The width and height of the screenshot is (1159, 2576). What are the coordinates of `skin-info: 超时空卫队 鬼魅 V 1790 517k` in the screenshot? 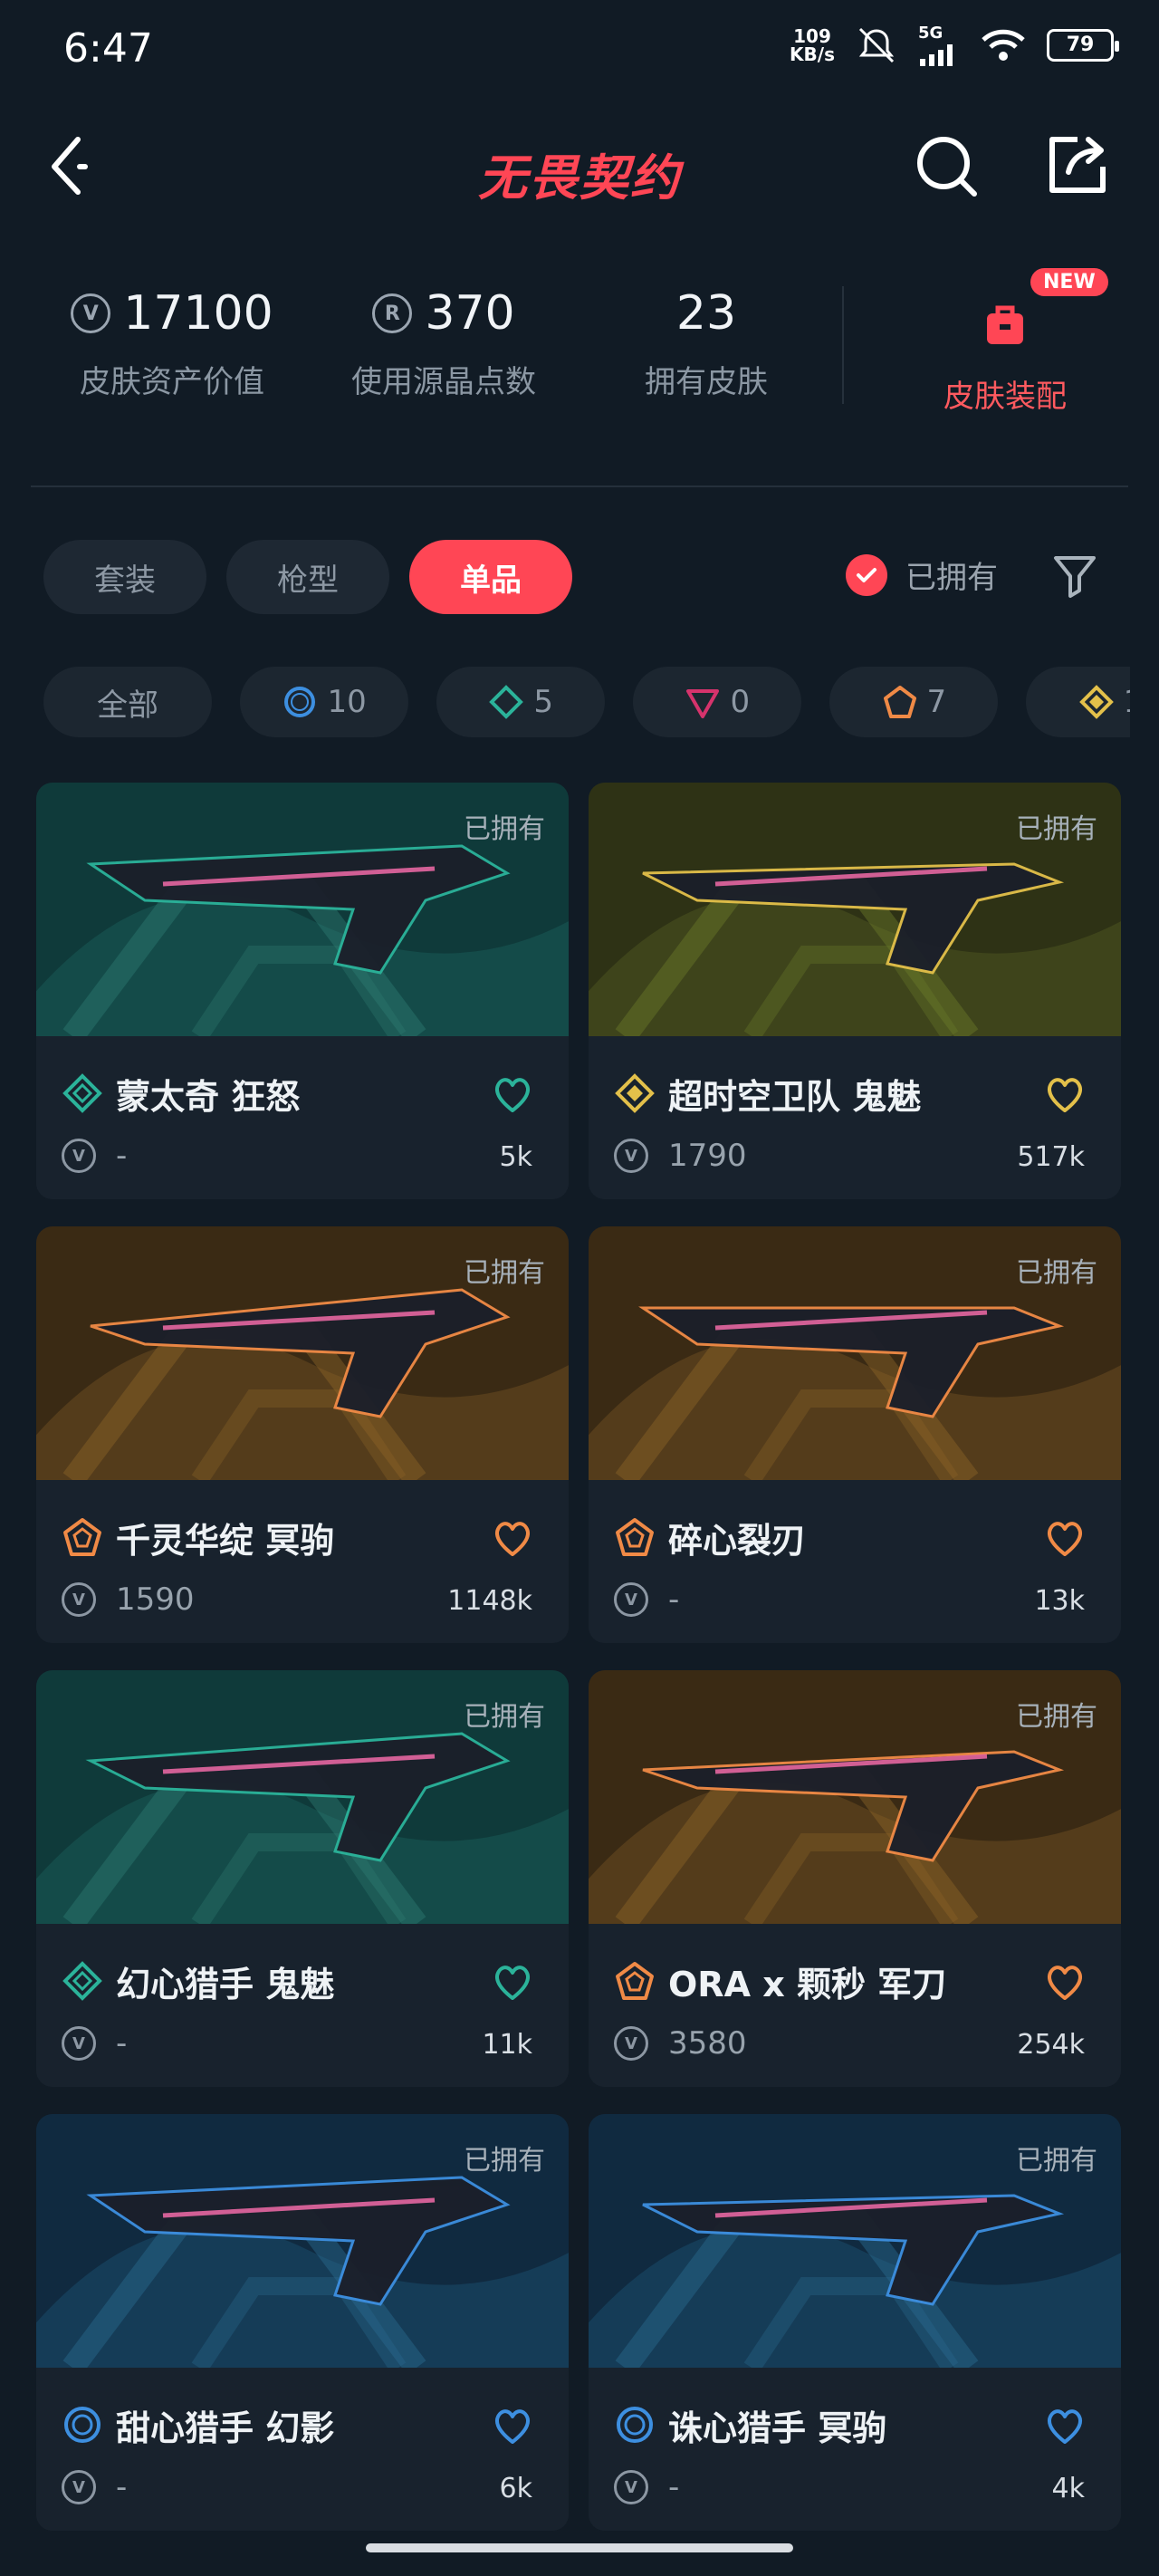 It's located at (855, 1117).